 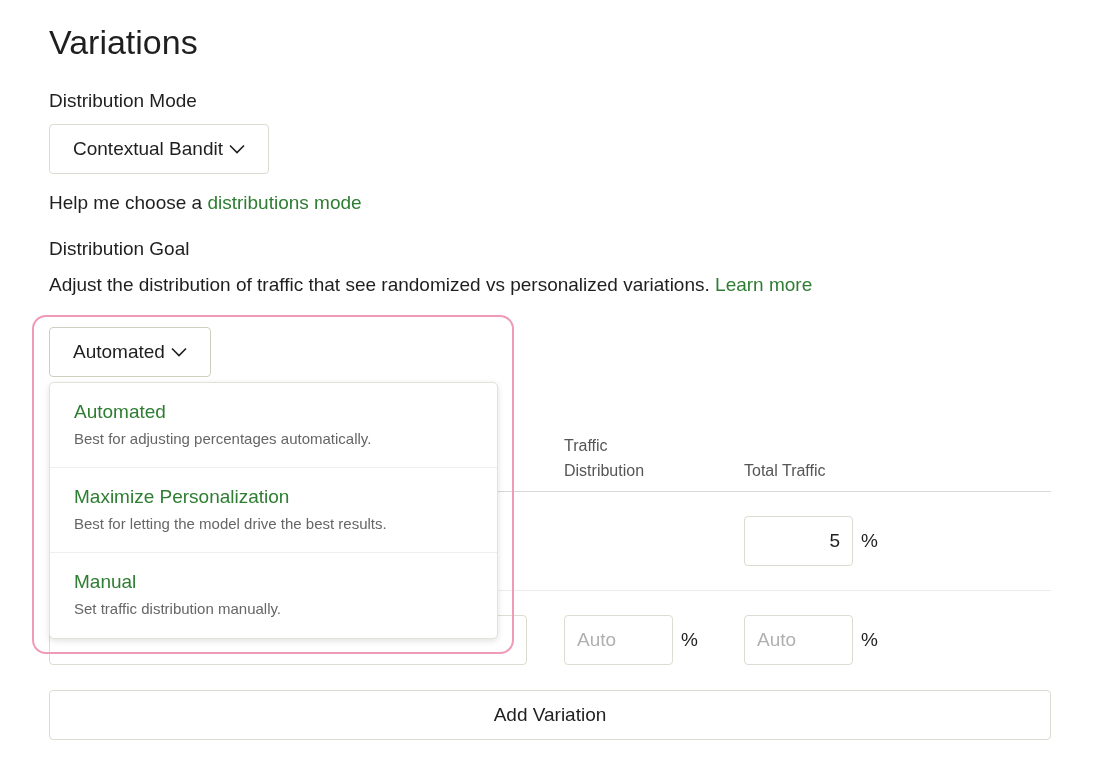 What do you see at coordinates (764, 284) in the screenshot?
I see `learn-more-link: Learn more` at bounding box center [764, 284].